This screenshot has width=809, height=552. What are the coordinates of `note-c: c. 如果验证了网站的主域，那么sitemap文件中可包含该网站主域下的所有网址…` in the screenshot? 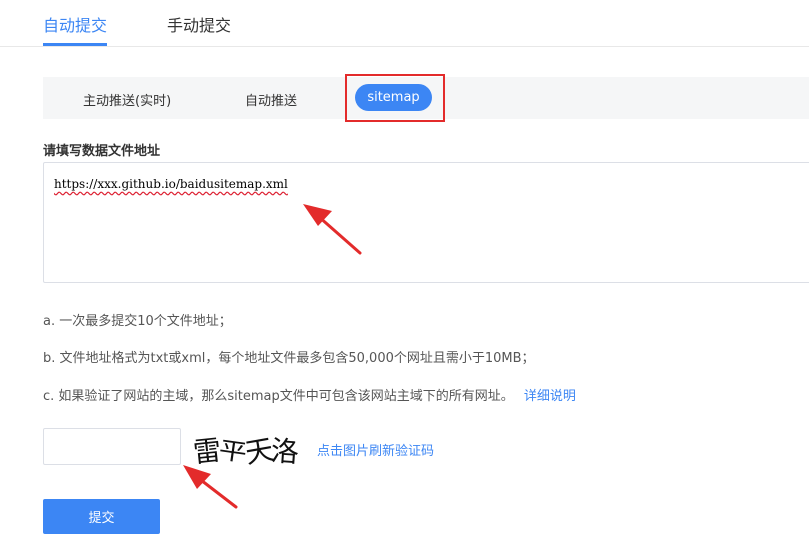 It's located at (309, 394).